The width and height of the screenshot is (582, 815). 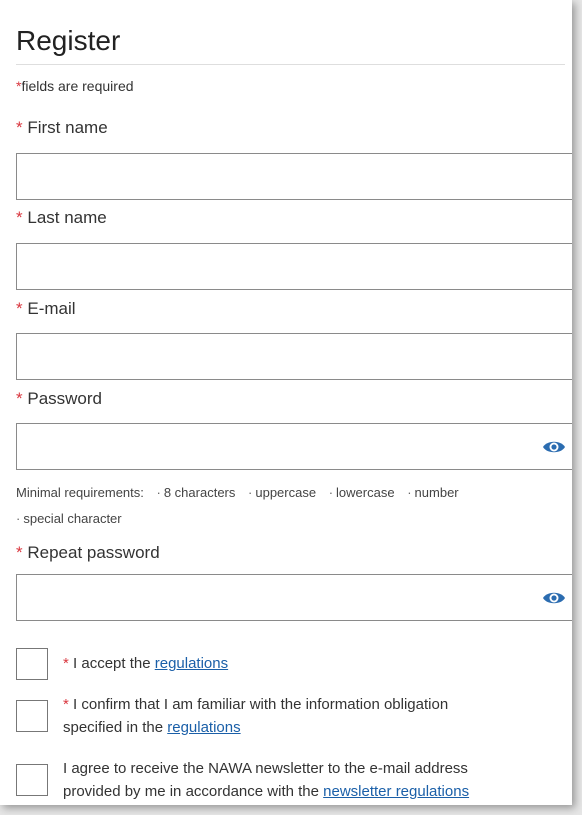 What do you see at coordinates (282, 492) in the screenshot?
I see `requirement-item: · uppercase` at bounding box center [282, 492].